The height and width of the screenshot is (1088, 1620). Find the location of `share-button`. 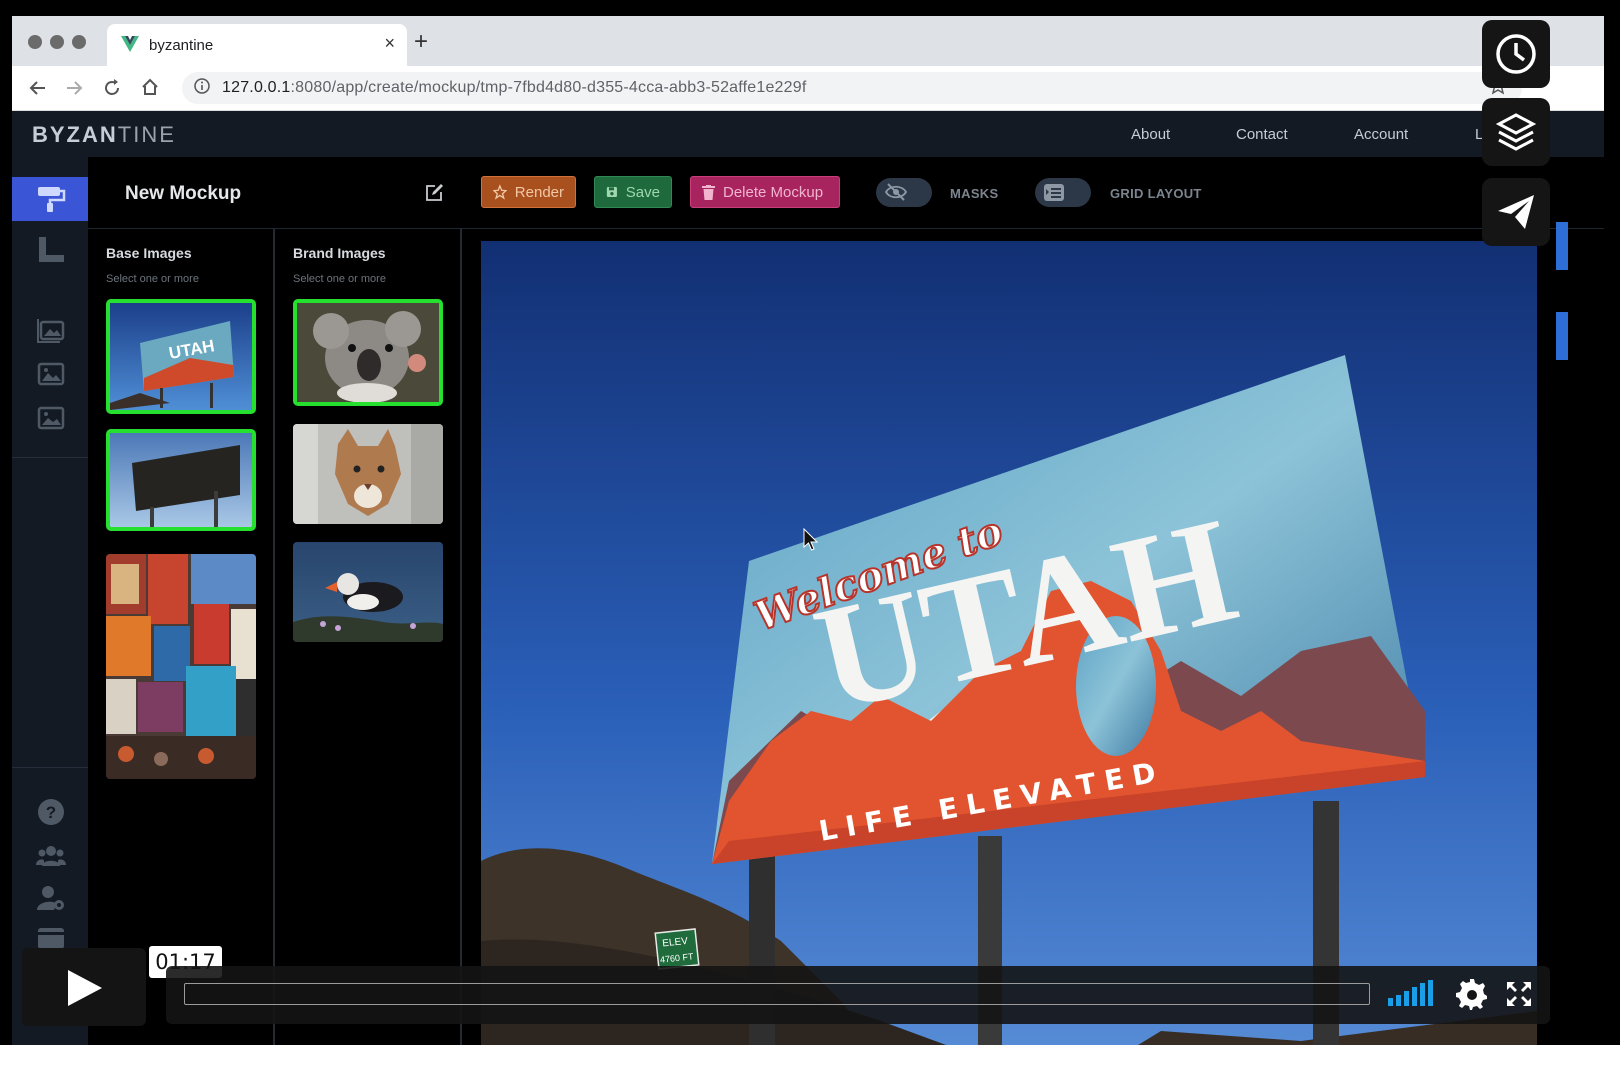

share-button is located at coordinates (1516, 212).